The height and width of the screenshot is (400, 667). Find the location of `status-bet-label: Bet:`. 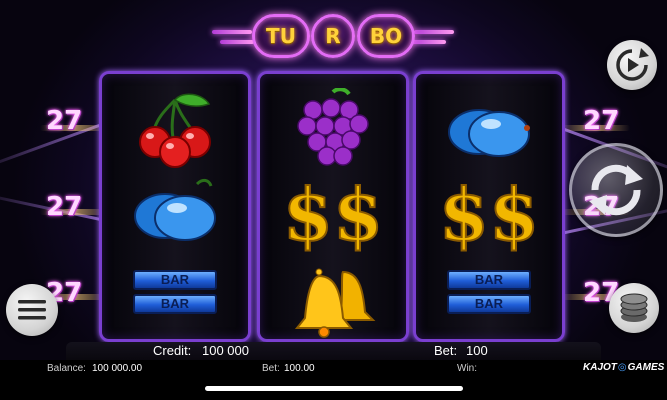

status-bet-label: Bet: is located at coordinates (271, 368).